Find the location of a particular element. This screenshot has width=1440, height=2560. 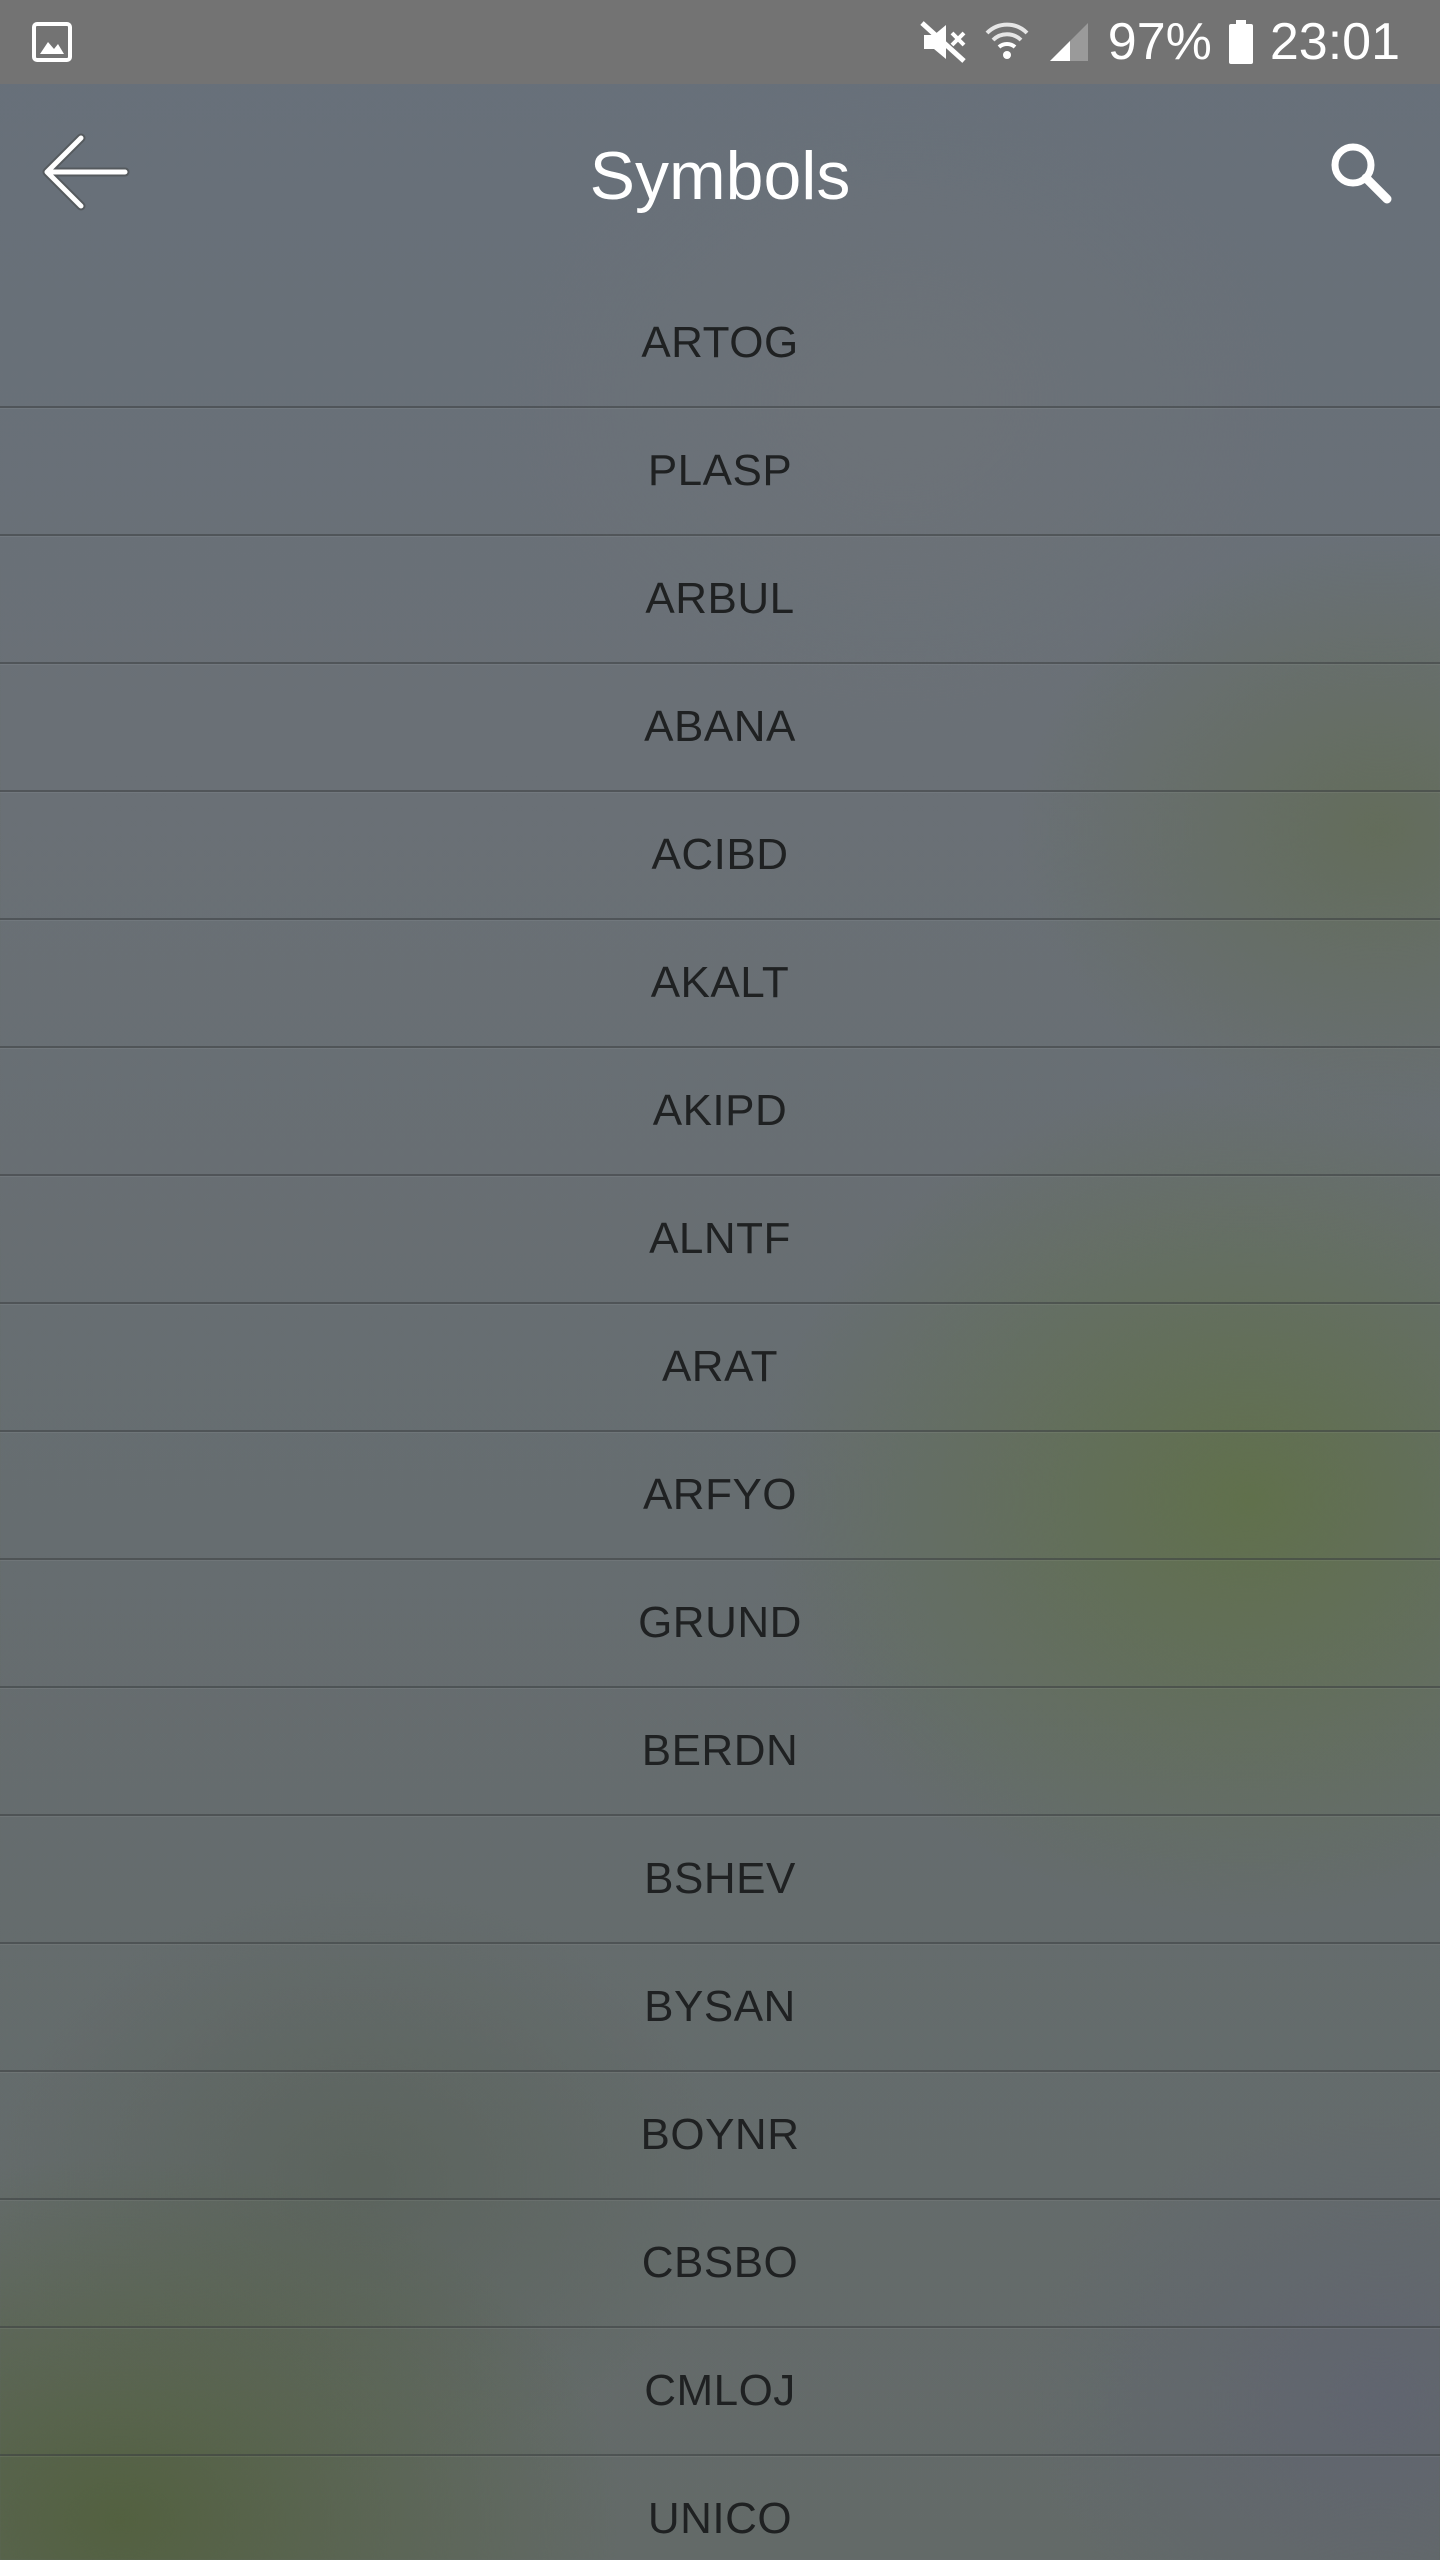

symbol-label: AKALT is located at coordinates (720, 982).